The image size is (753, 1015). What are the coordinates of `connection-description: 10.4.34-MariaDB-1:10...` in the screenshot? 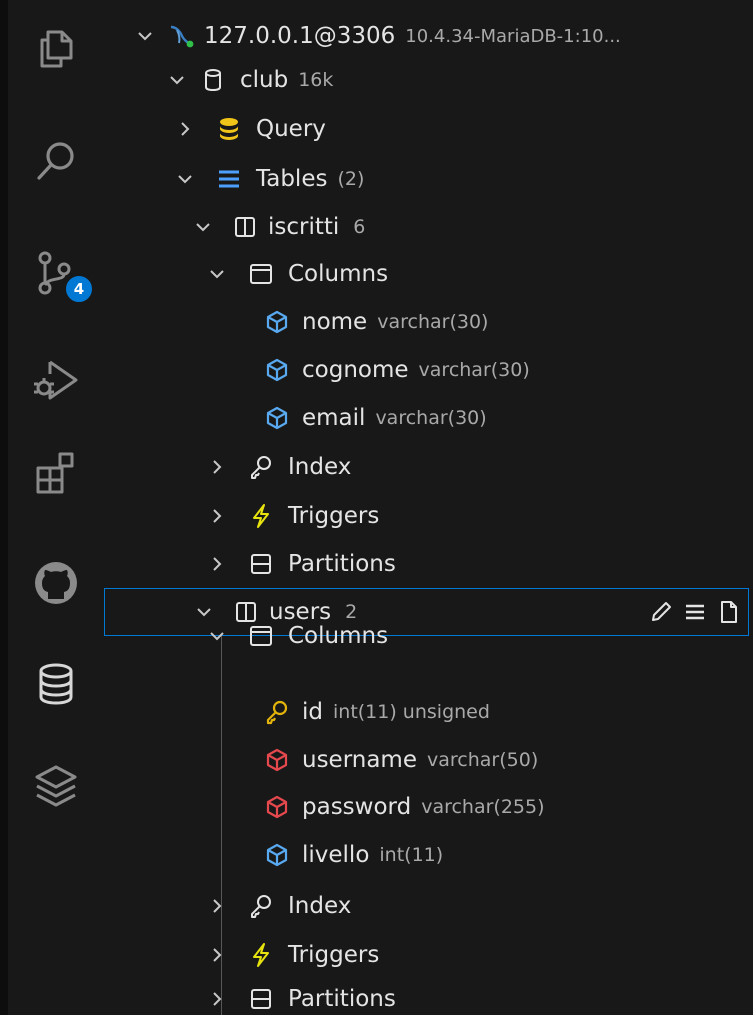 It's located at (513, 36).